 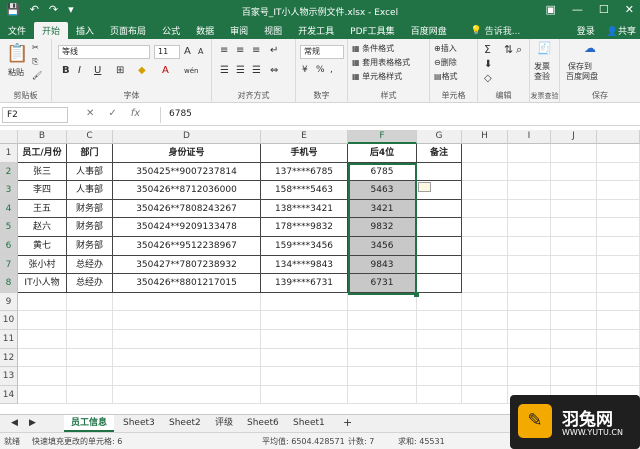 I want to click on table-header-cell: 部门, so click(x=90, y=153).